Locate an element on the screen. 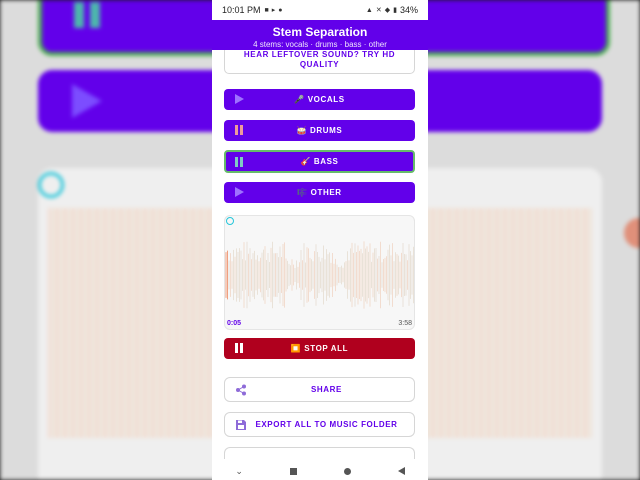 The height and width of the screenshot is (480, 640). page-subtitle: 4 stems: vocals · drums · bass · other is located at coordinates (320, 44).